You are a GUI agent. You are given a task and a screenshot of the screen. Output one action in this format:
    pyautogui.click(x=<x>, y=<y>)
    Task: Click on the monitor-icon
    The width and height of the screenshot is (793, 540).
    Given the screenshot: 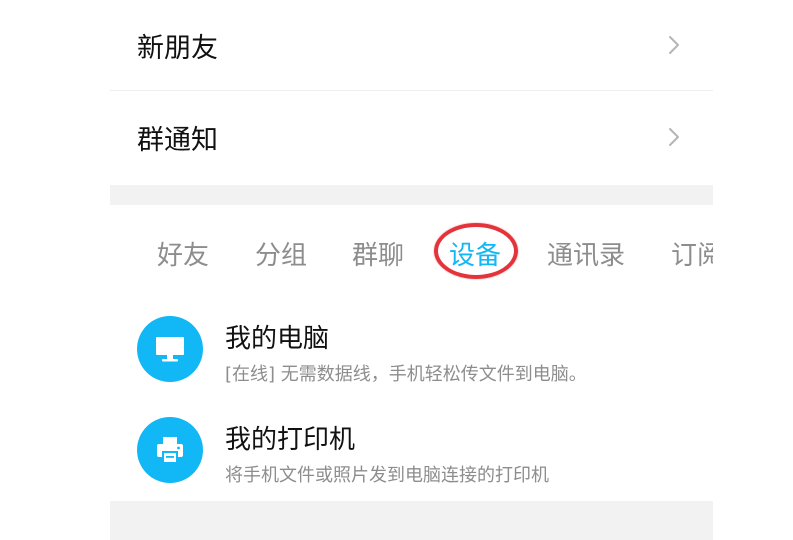 What is the action you would take?
    pyautogui.click(x=170, y=349)
    